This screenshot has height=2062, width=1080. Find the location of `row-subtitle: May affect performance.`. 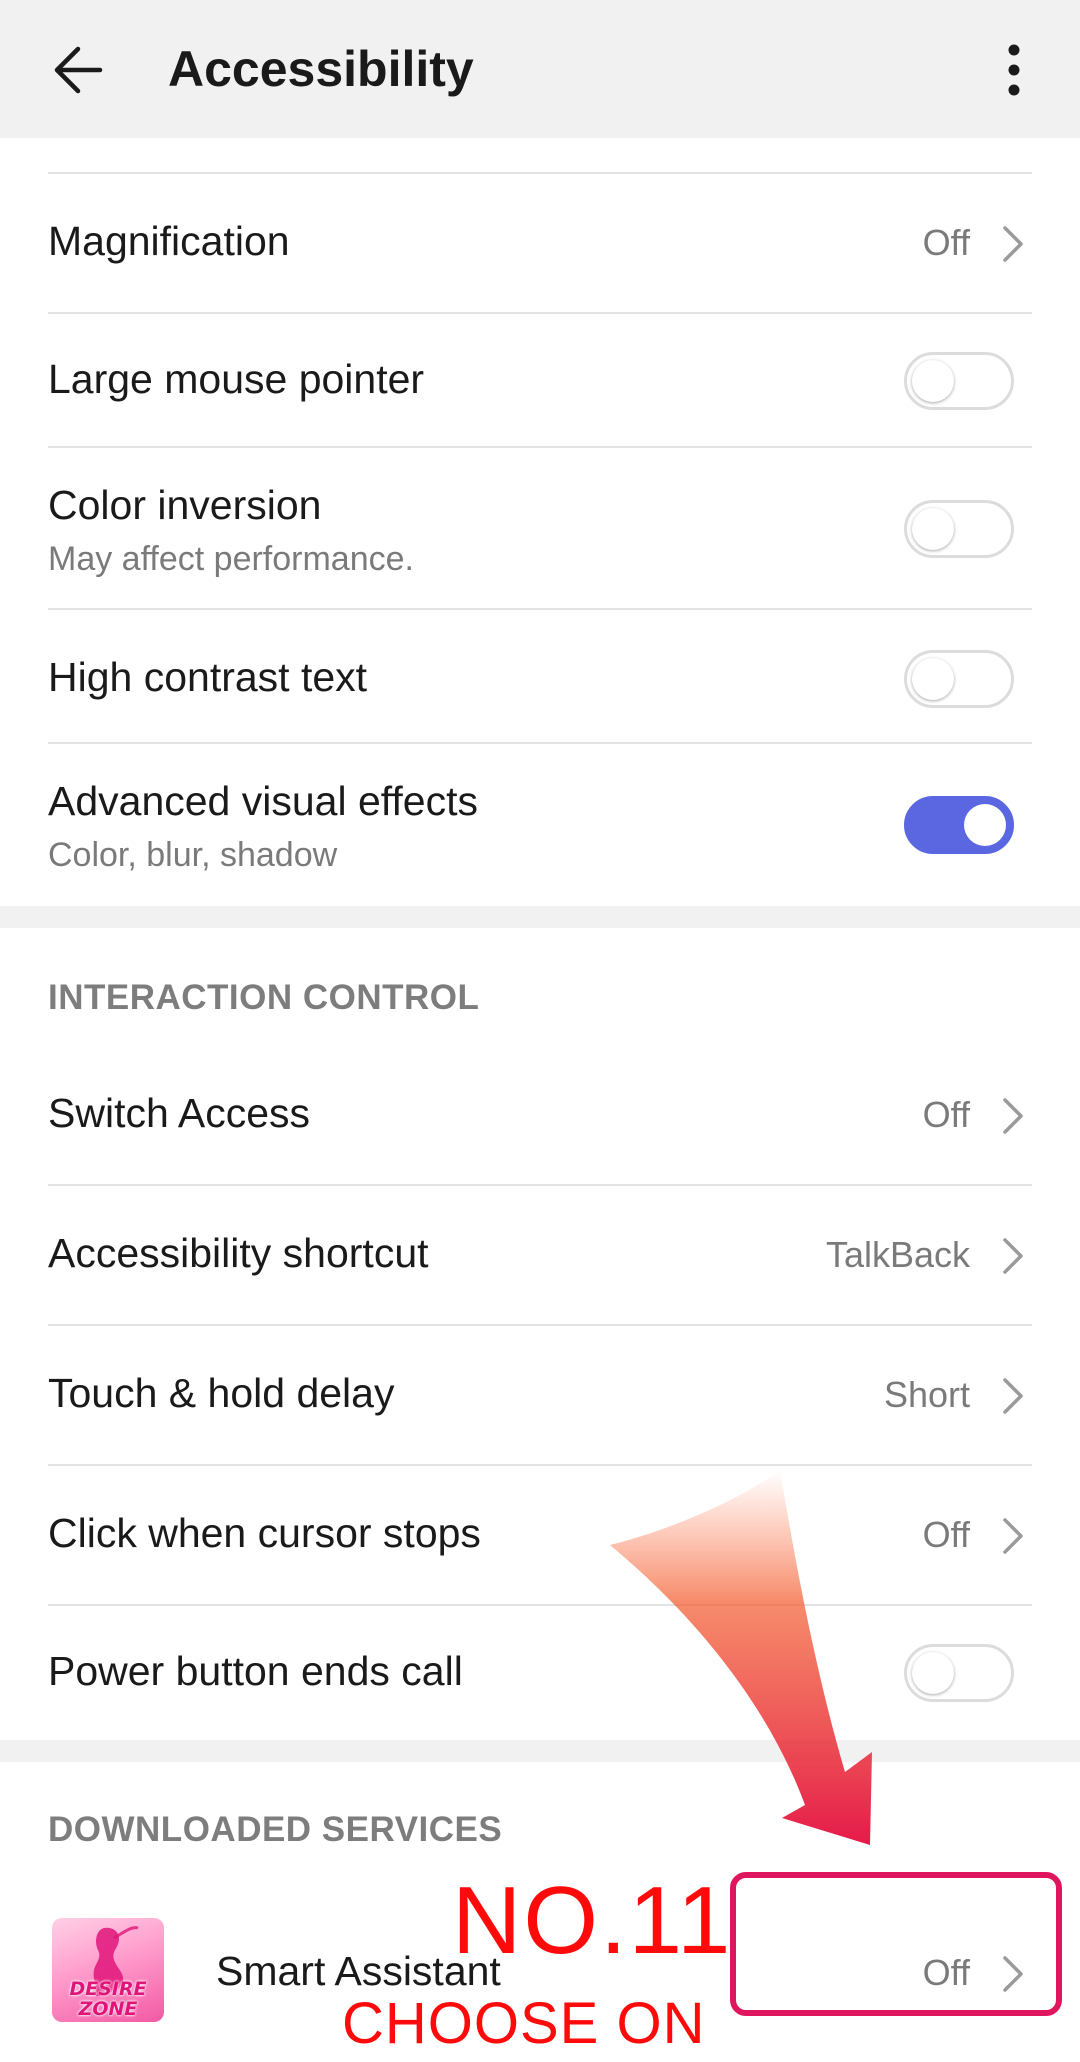

row-subtitle: May affect performance. is located at coordinates (231, 559).